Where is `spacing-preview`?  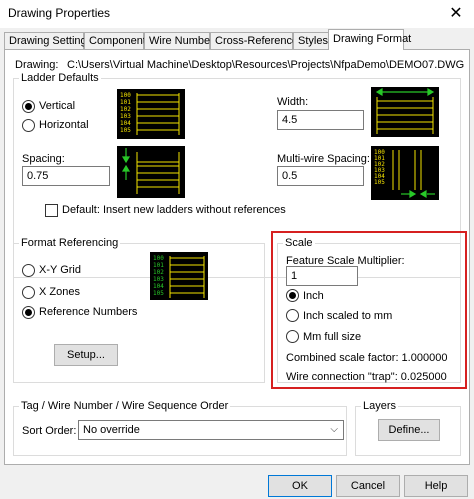
spacing-preview is located at coordinates (151, 172).